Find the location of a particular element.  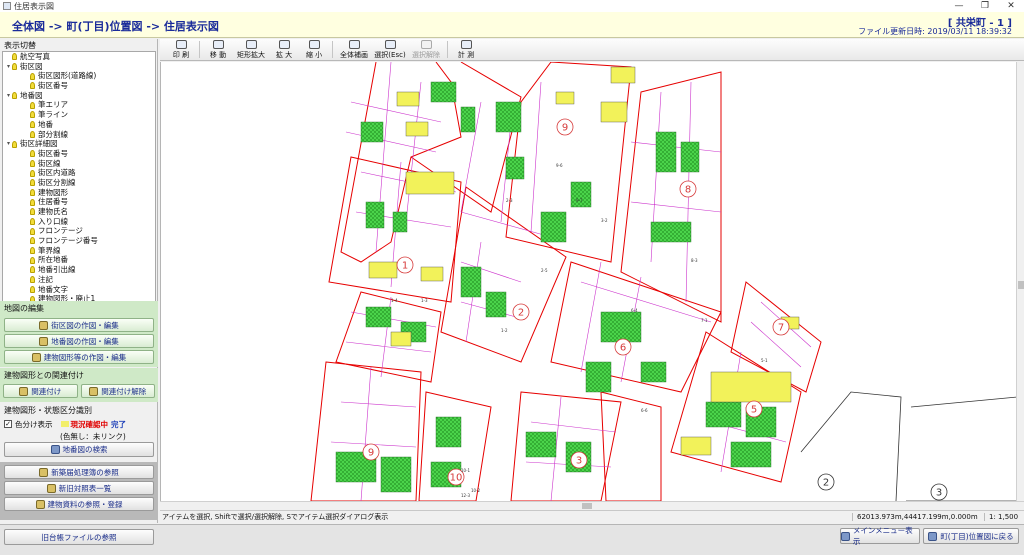

layer-item: 筆界線 is located at coordinates (79, 251).